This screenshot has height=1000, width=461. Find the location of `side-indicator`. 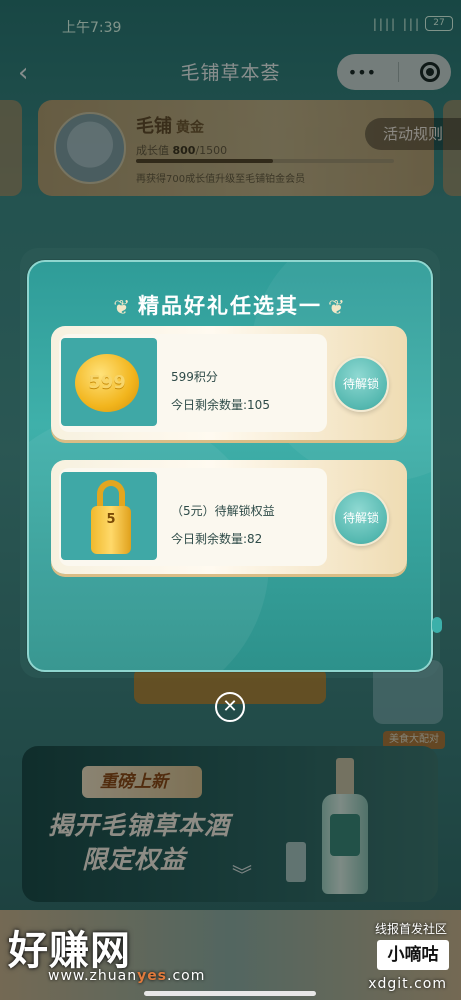

side-indicator is located at coordinates (437, 625).